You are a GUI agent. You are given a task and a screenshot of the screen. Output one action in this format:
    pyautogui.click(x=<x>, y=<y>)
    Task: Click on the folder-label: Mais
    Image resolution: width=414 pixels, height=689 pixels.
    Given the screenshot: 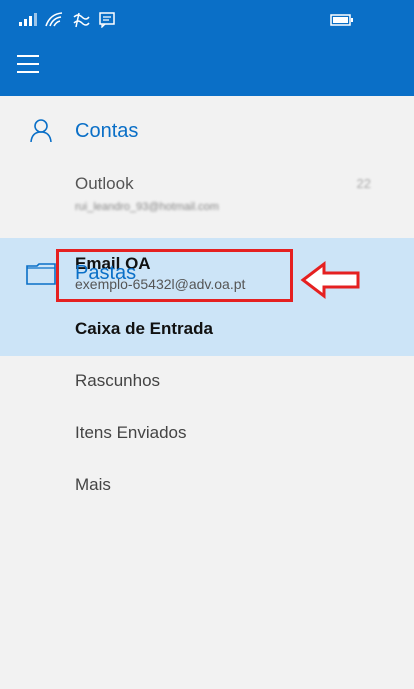 What is the action you would take?
    pyautogui.click(x=93, y=484)
    